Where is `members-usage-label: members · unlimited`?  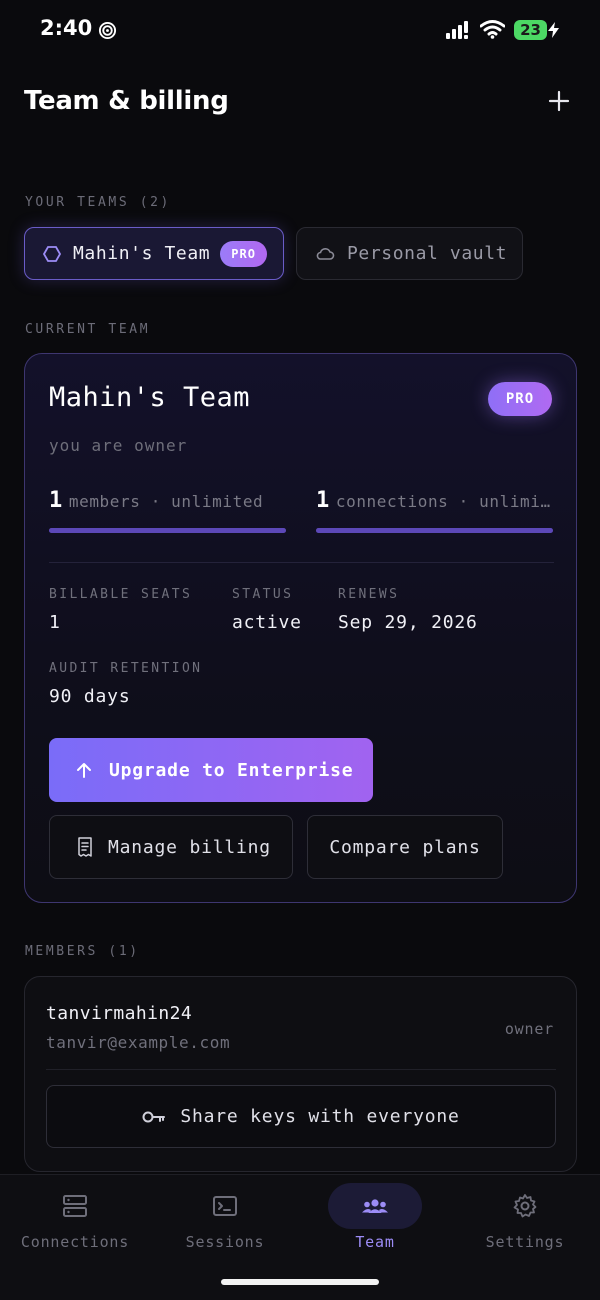
members-usage-label: members · unlimited is located at coordinates (166, 501).